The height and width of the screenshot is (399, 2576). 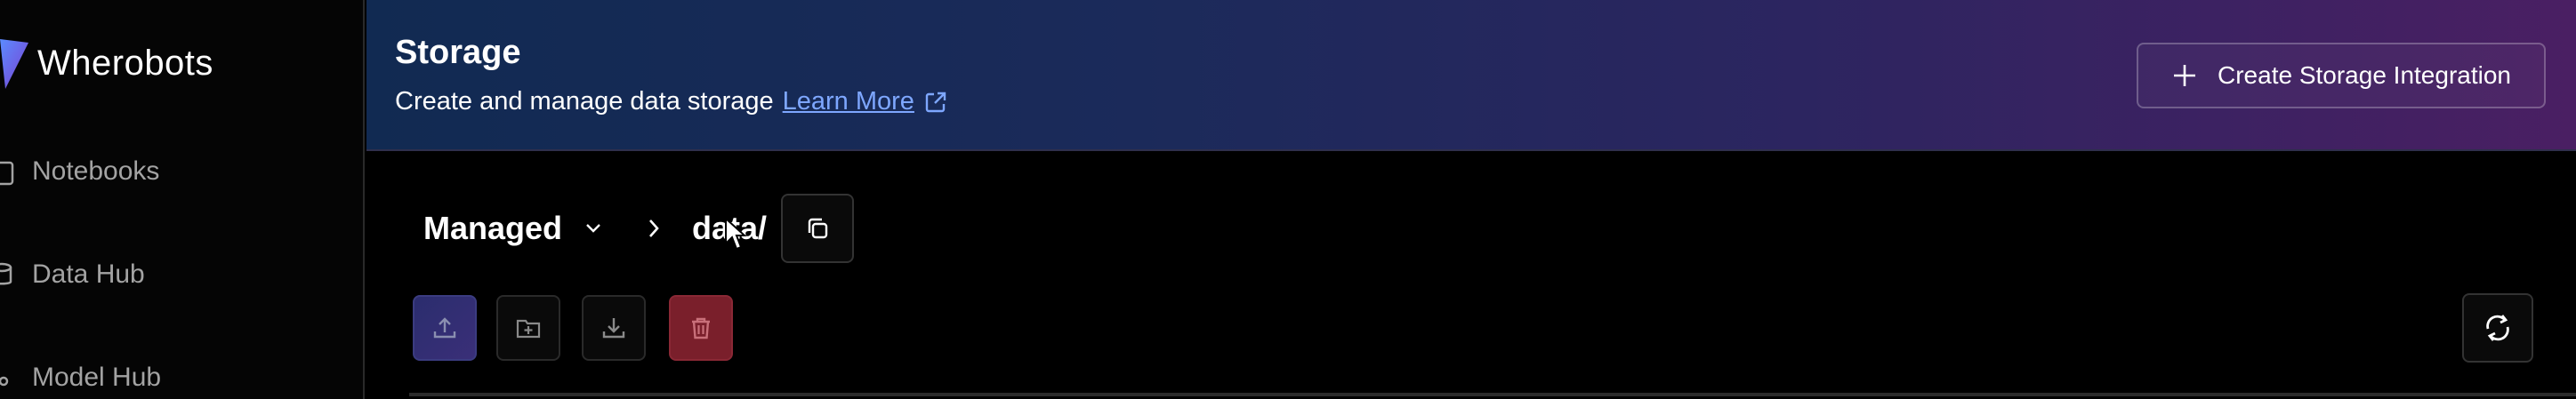 I want to click on divider, so click(x=1492, y=394).